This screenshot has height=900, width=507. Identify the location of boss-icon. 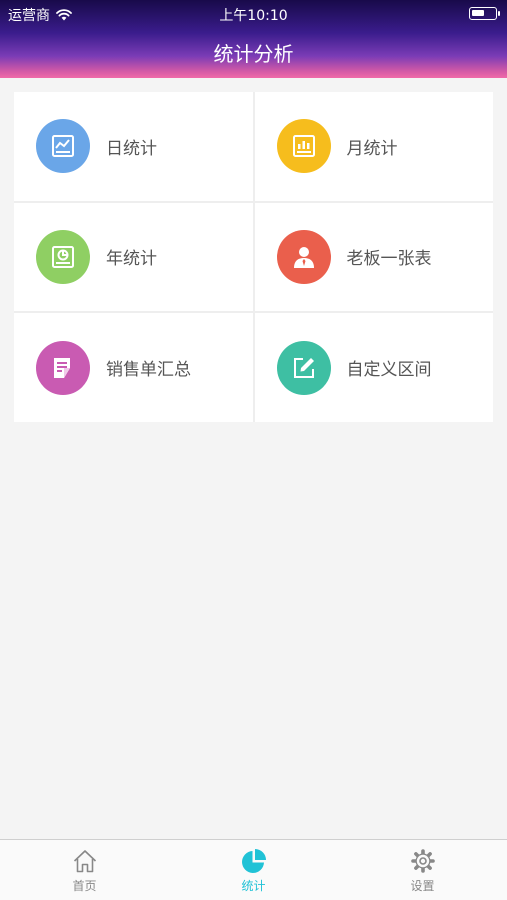
(303, 256).